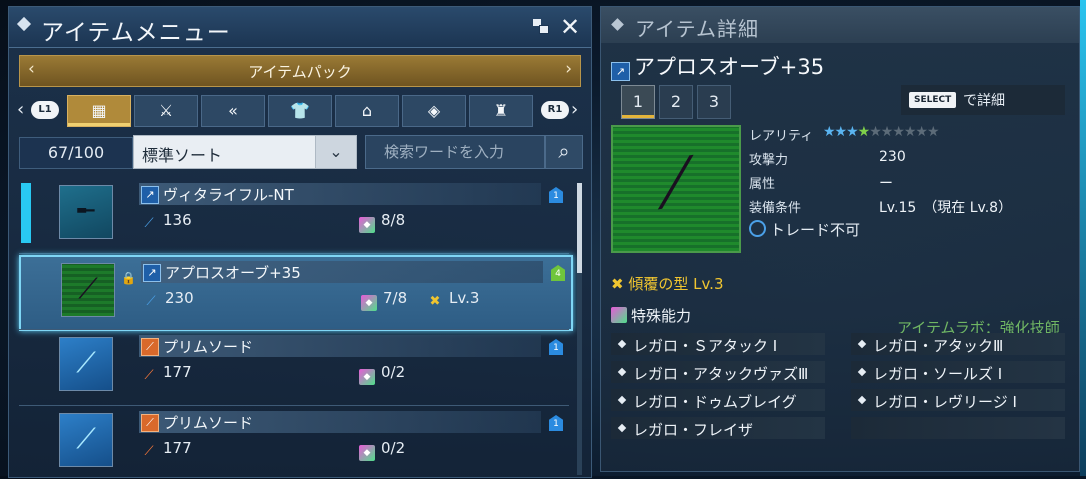 The image size is (1086, 479). I want to click on attack-stat: ⟋ 230, so click(168, 299).